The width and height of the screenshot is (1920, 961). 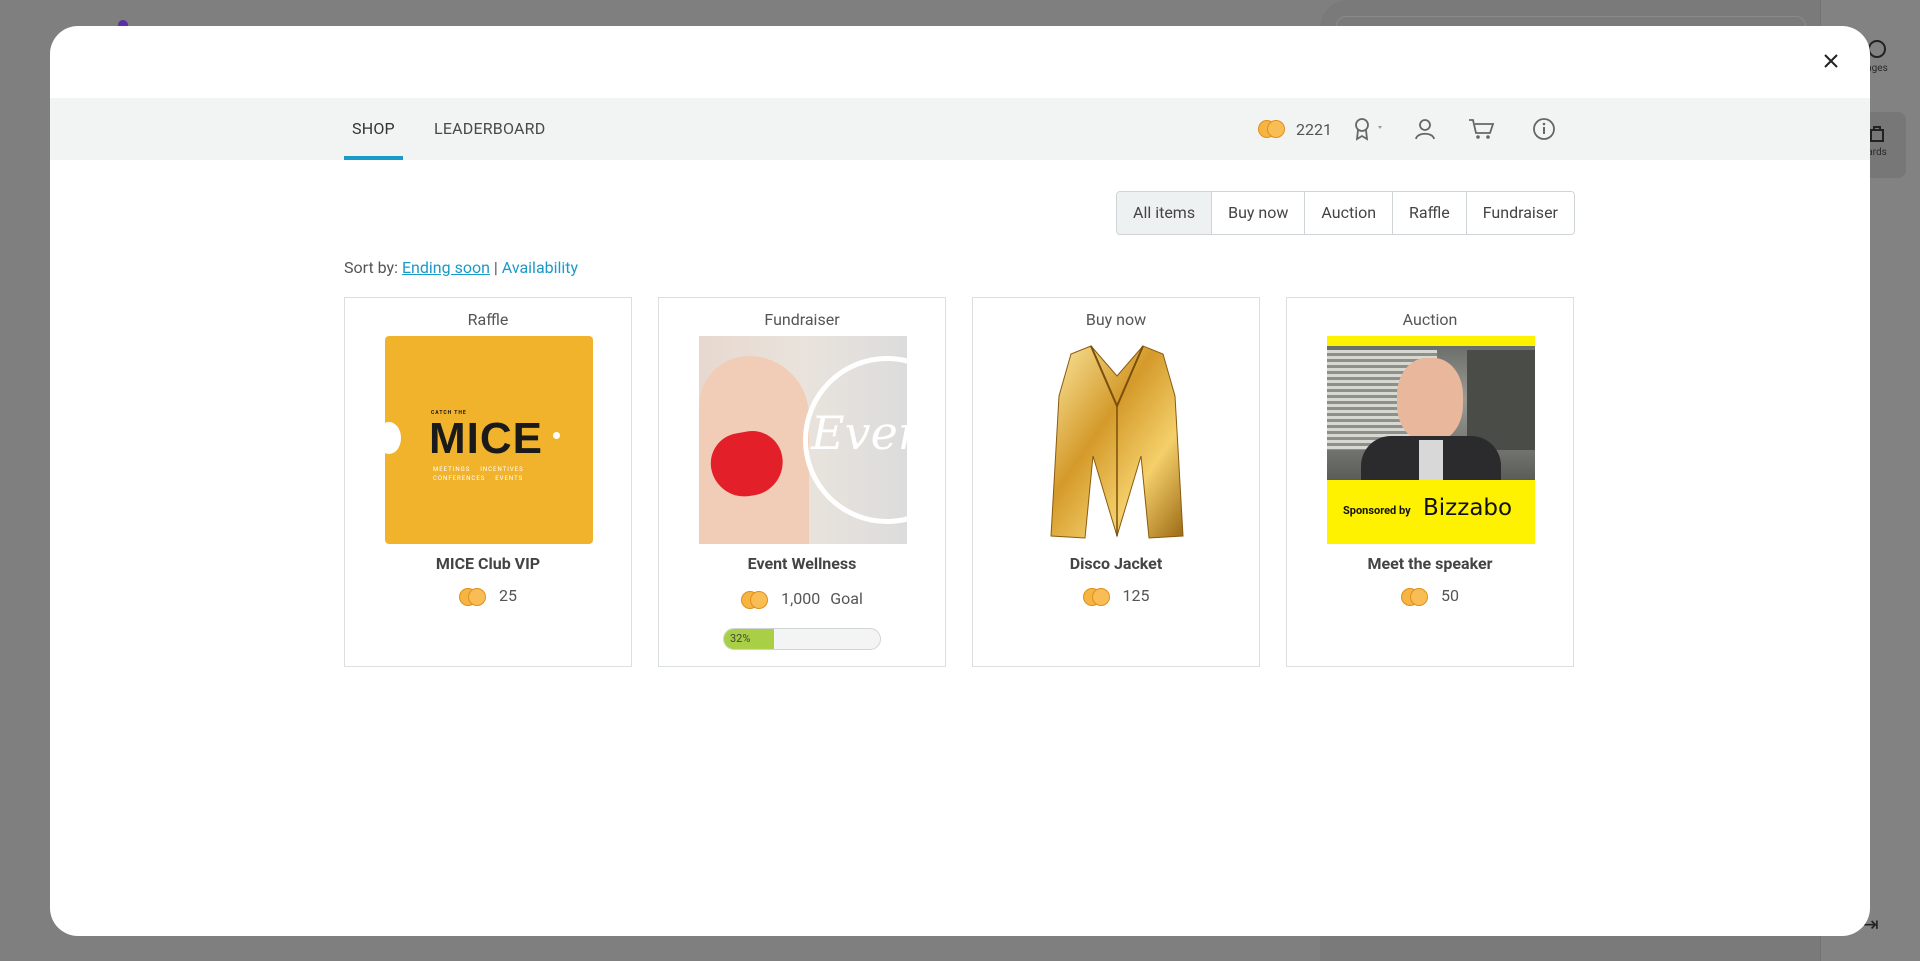 I want to click on info-icon, so click(x=1544, y=129).